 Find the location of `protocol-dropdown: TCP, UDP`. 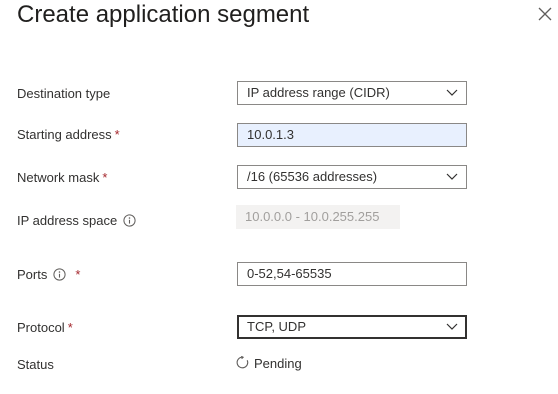

protocol-dropdown: TCP, UDP is located at coordinates (352, 327).